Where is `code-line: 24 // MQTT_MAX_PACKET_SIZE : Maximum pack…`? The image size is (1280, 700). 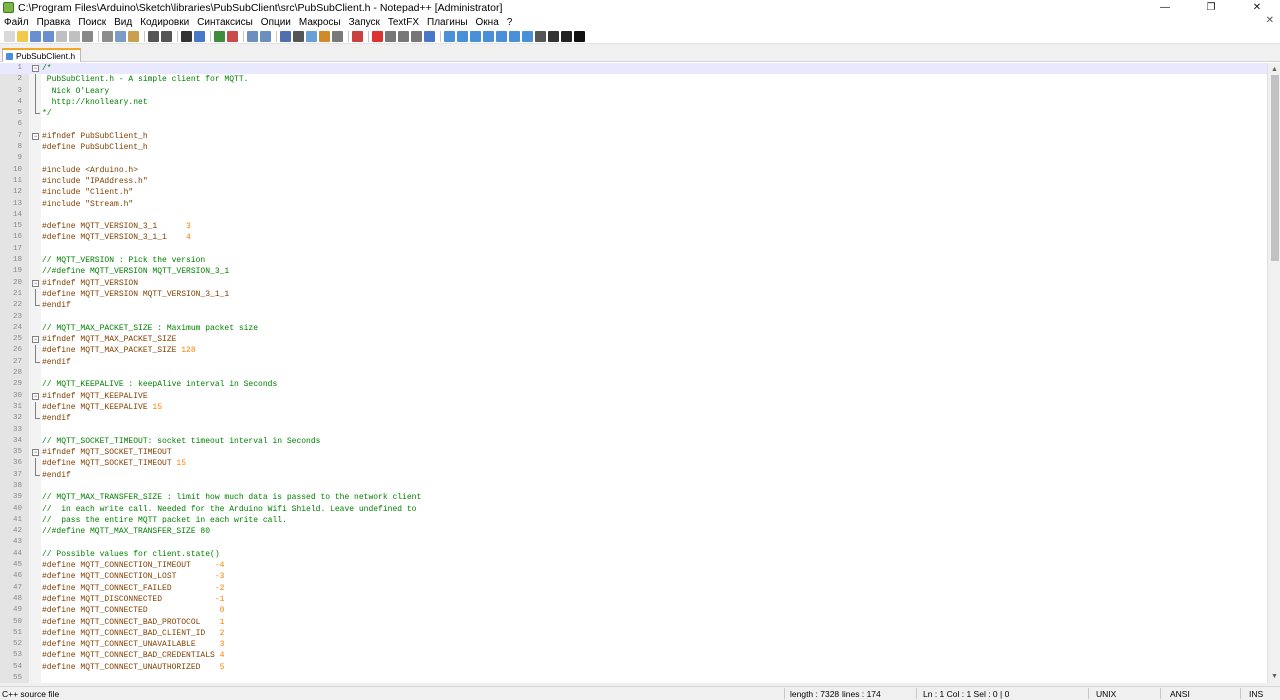 code-line: 24 // MQTT_MAX_PACKET_SIZE : Maximum pack… is located at coordinates (633, 328).